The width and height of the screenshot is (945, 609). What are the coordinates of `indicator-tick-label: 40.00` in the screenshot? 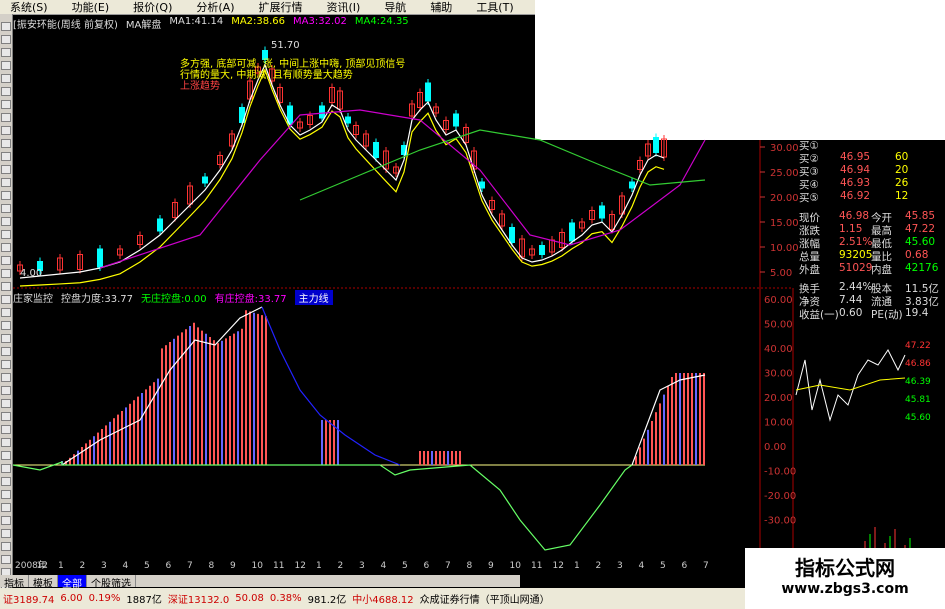 It's located at (778, 349).